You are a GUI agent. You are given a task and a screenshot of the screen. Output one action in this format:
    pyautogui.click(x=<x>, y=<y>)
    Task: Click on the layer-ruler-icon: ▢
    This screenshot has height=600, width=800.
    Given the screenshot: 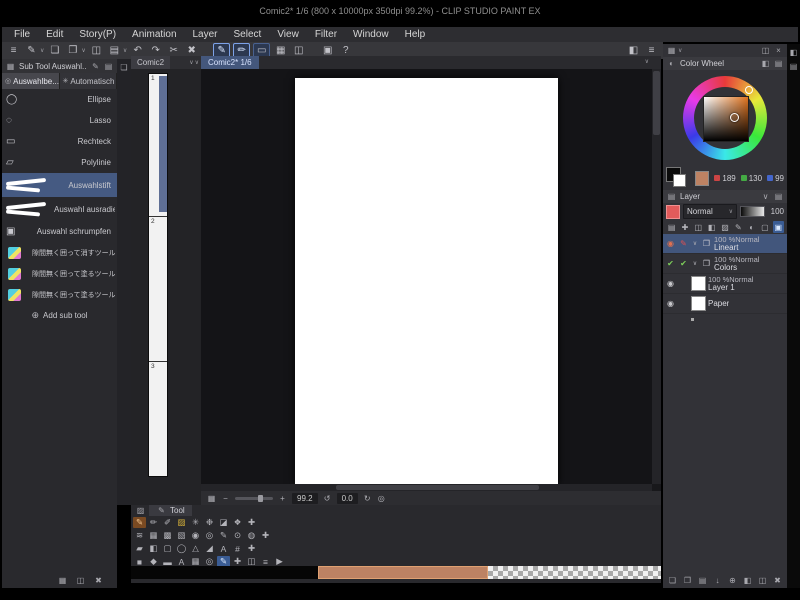 What is the action you would take?
    pyautogui.click(x=764, y=227)
    